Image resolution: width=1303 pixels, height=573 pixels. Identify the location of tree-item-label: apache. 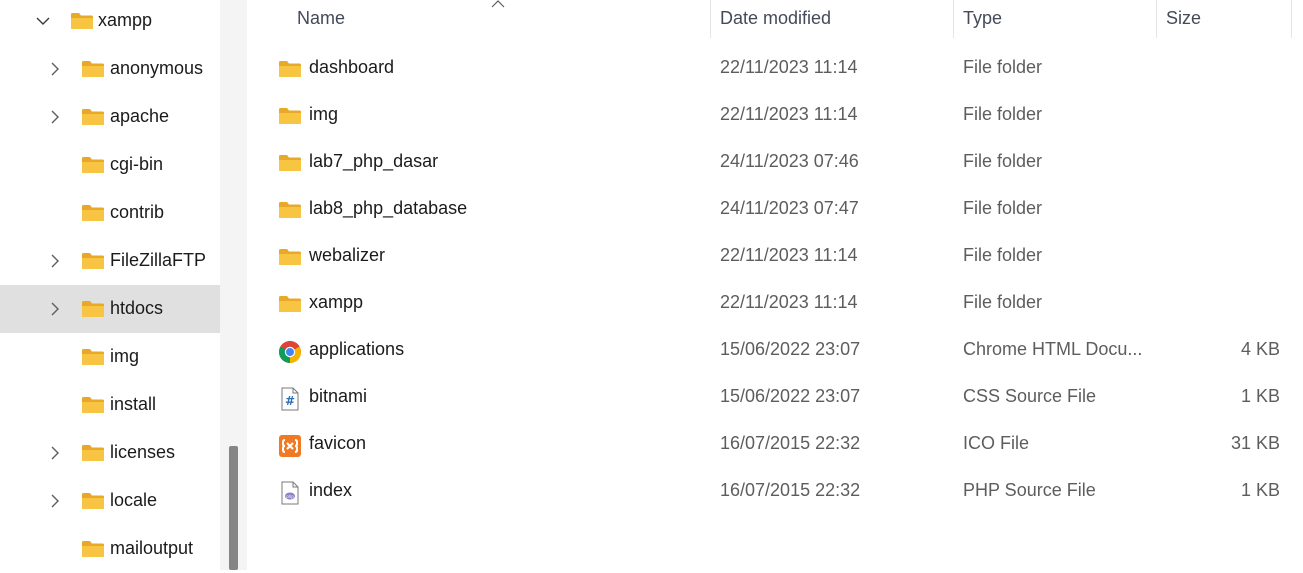
(140, 116).